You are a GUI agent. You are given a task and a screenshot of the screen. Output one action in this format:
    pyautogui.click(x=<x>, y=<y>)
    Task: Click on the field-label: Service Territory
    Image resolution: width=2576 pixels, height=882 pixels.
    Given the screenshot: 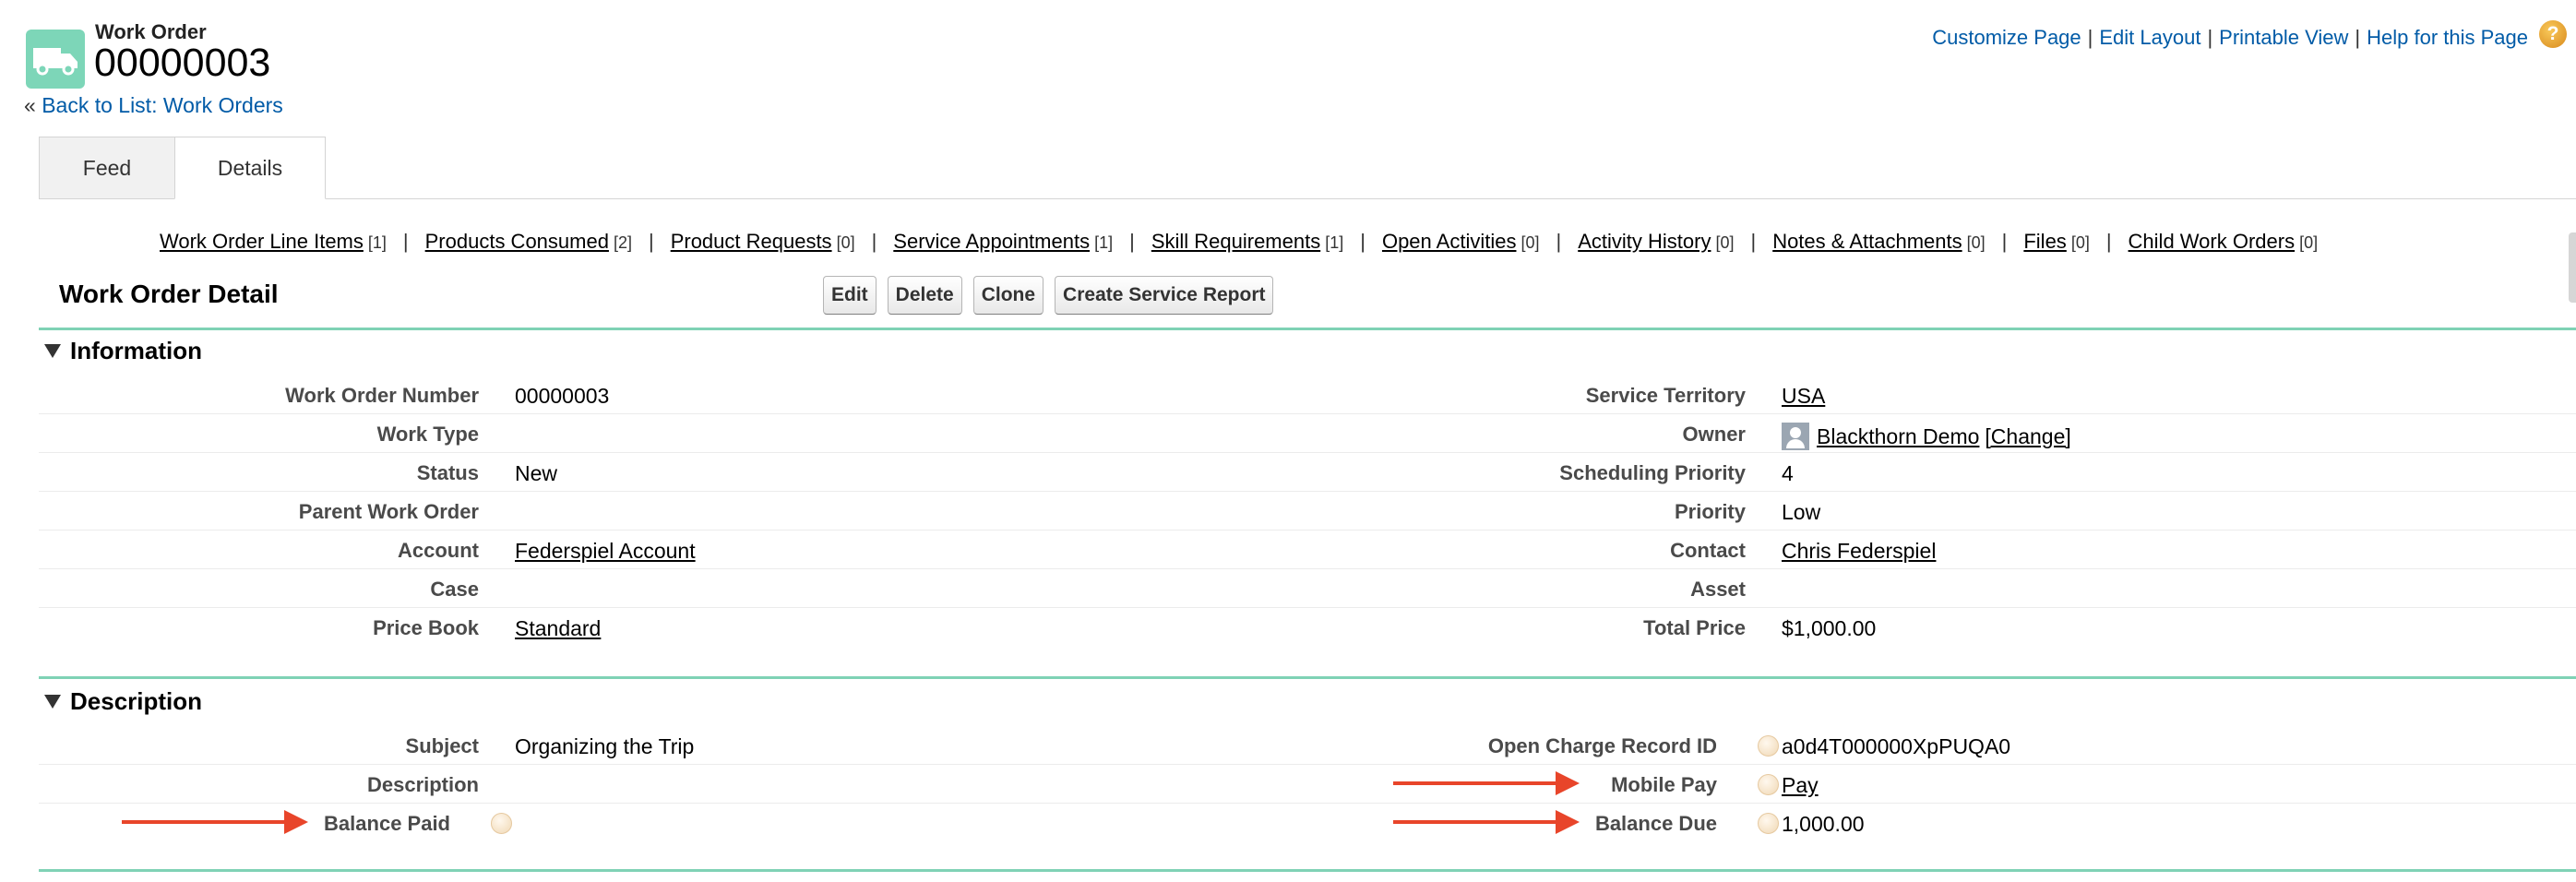 What is the action you would take?
    pyautogui.click(x=1666, y=396)
    